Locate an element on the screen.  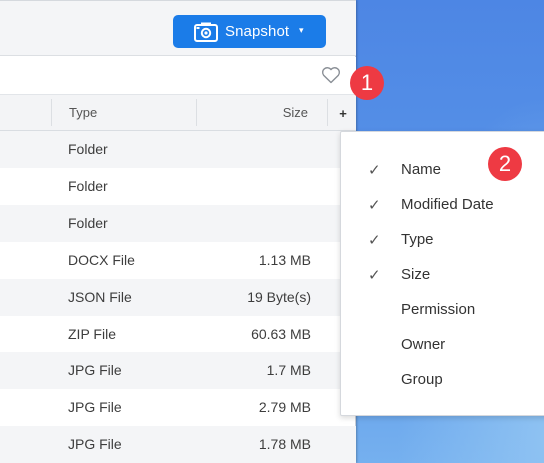
snapshot-button: Snapshot ▾ is located at coordinates (249, 31).